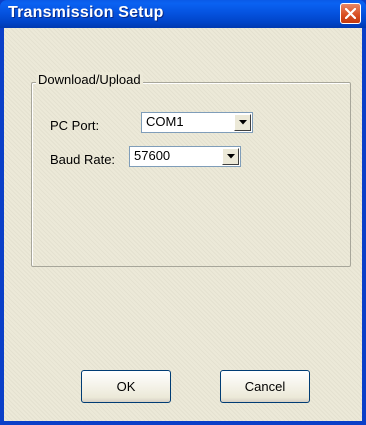  Describe the element at coordinates (152, 155) in the screenshot. I see `baud-rate-value: 57600` at that location.